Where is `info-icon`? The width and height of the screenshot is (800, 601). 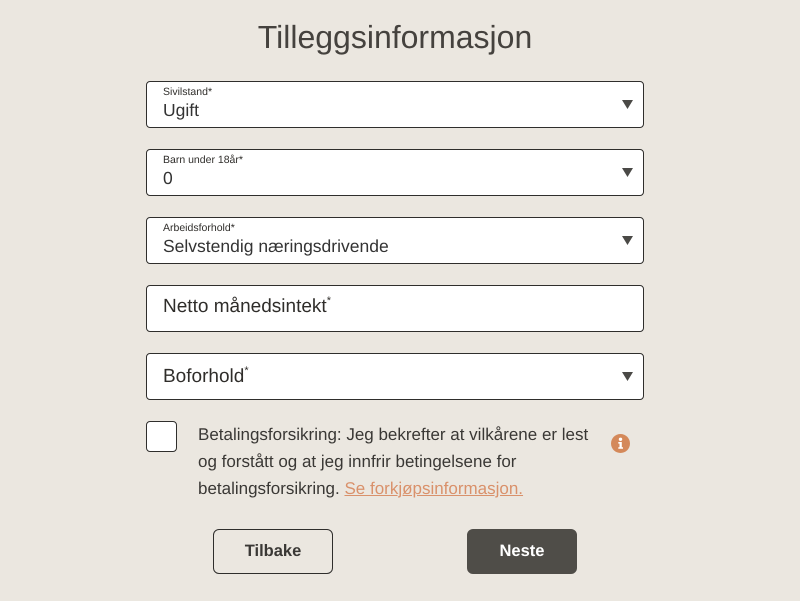 info-icon is located at coordinates (620, 443).